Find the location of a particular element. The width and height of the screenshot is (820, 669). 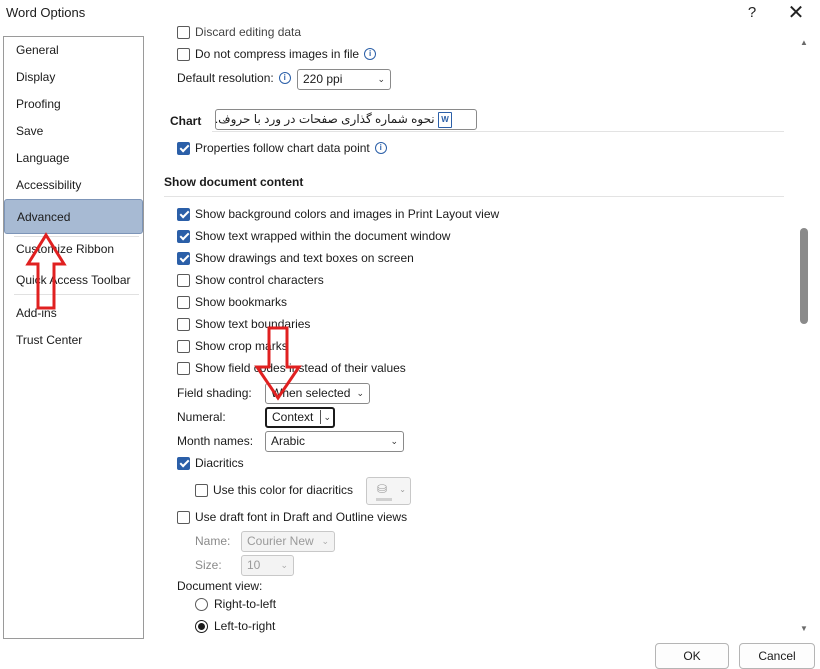

discard-editing-label: Discard editing data is located at coordinates (248, 32).